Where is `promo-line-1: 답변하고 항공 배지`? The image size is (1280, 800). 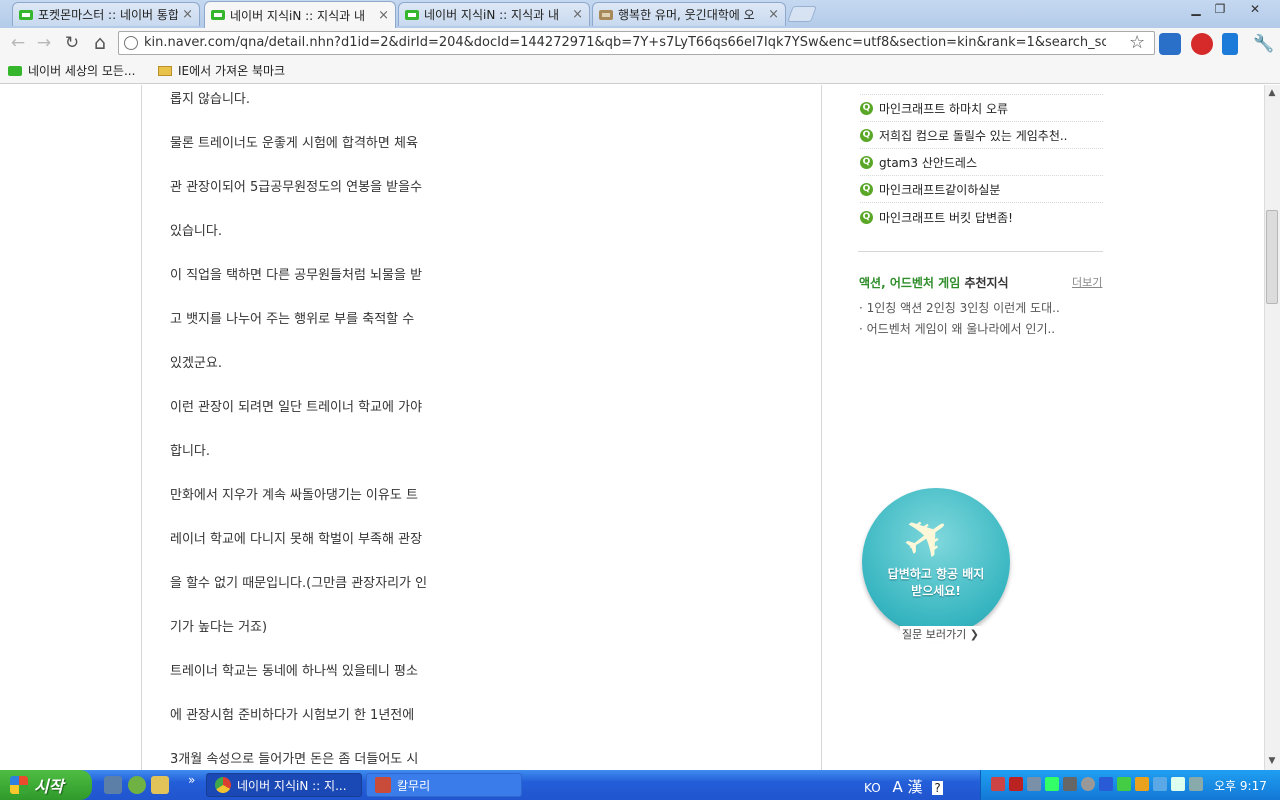 promo-line-1: 답변하고 항공 배지 is located at coordinates (936, 574).